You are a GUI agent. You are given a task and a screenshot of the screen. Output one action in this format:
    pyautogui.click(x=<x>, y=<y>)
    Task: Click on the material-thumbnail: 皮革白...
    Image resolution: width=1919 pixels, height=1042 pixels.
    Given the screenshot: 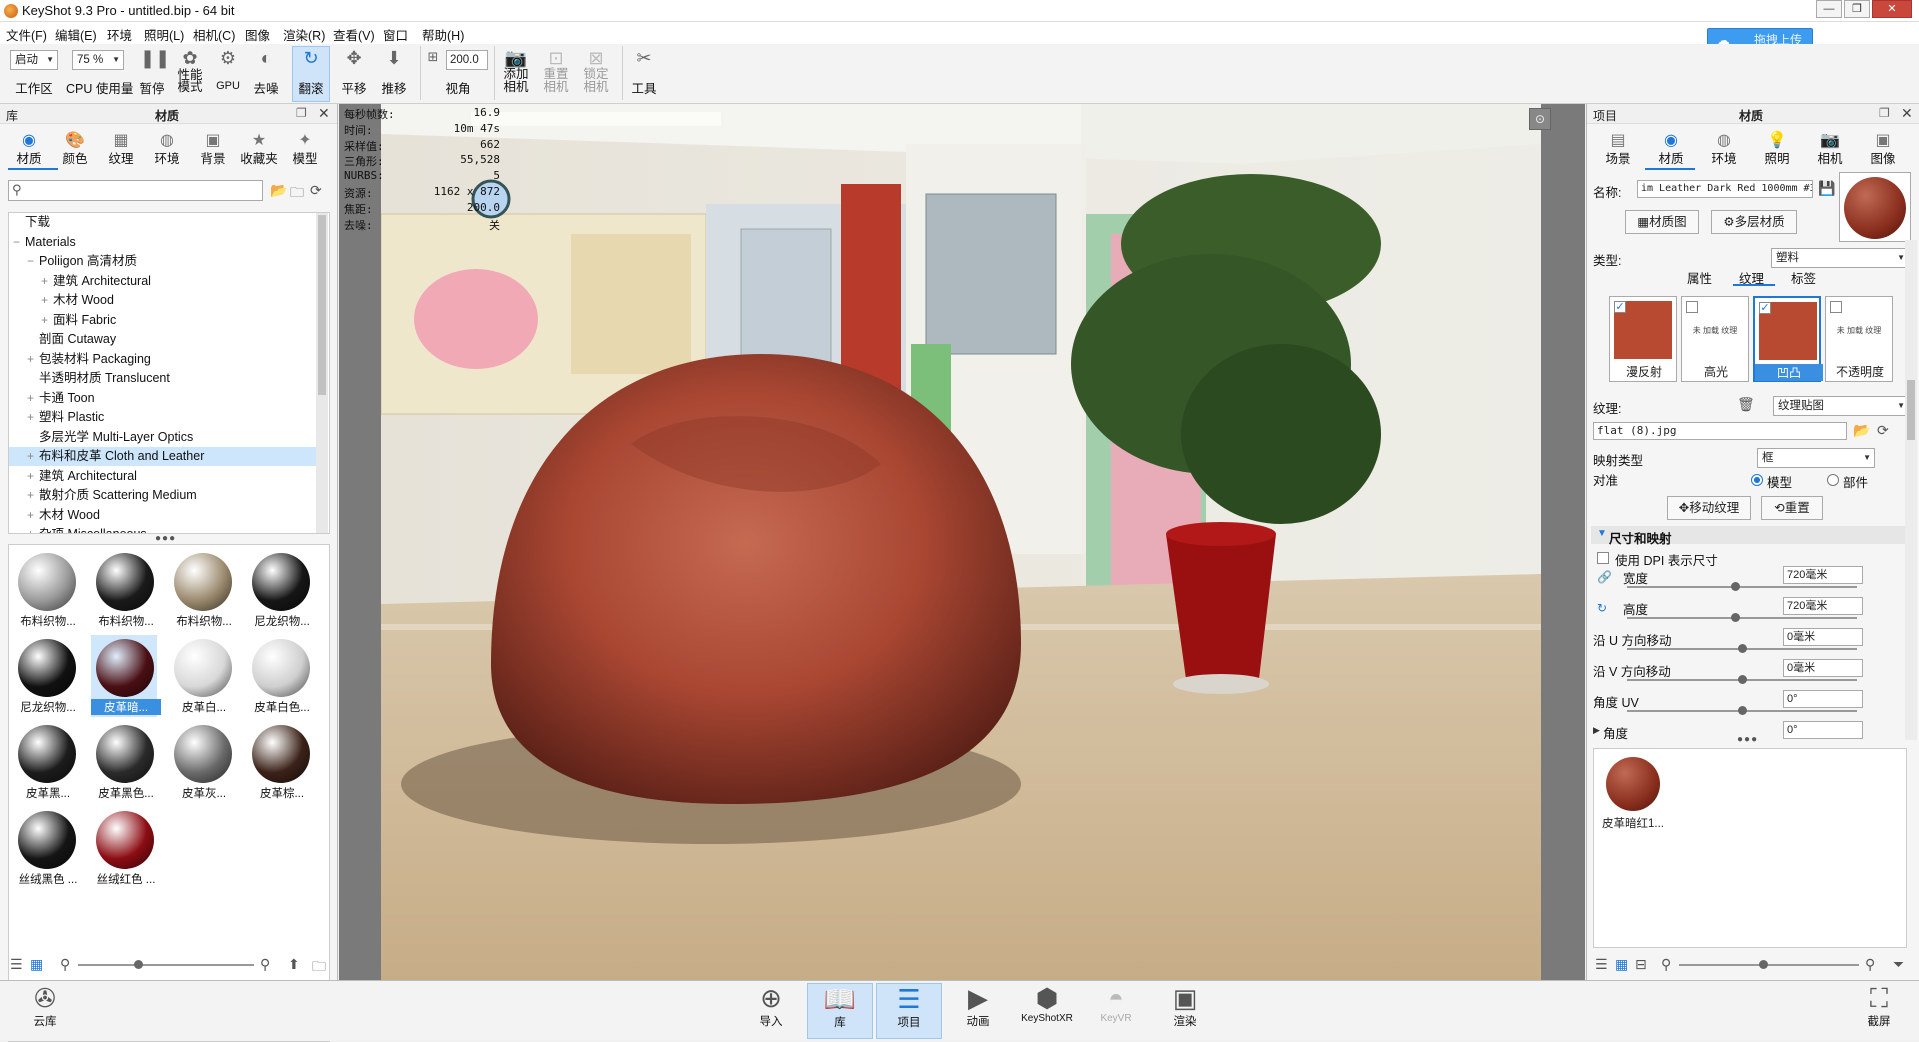 What is the action you would take?
    pyautogui.click(x=202, y=676)
    